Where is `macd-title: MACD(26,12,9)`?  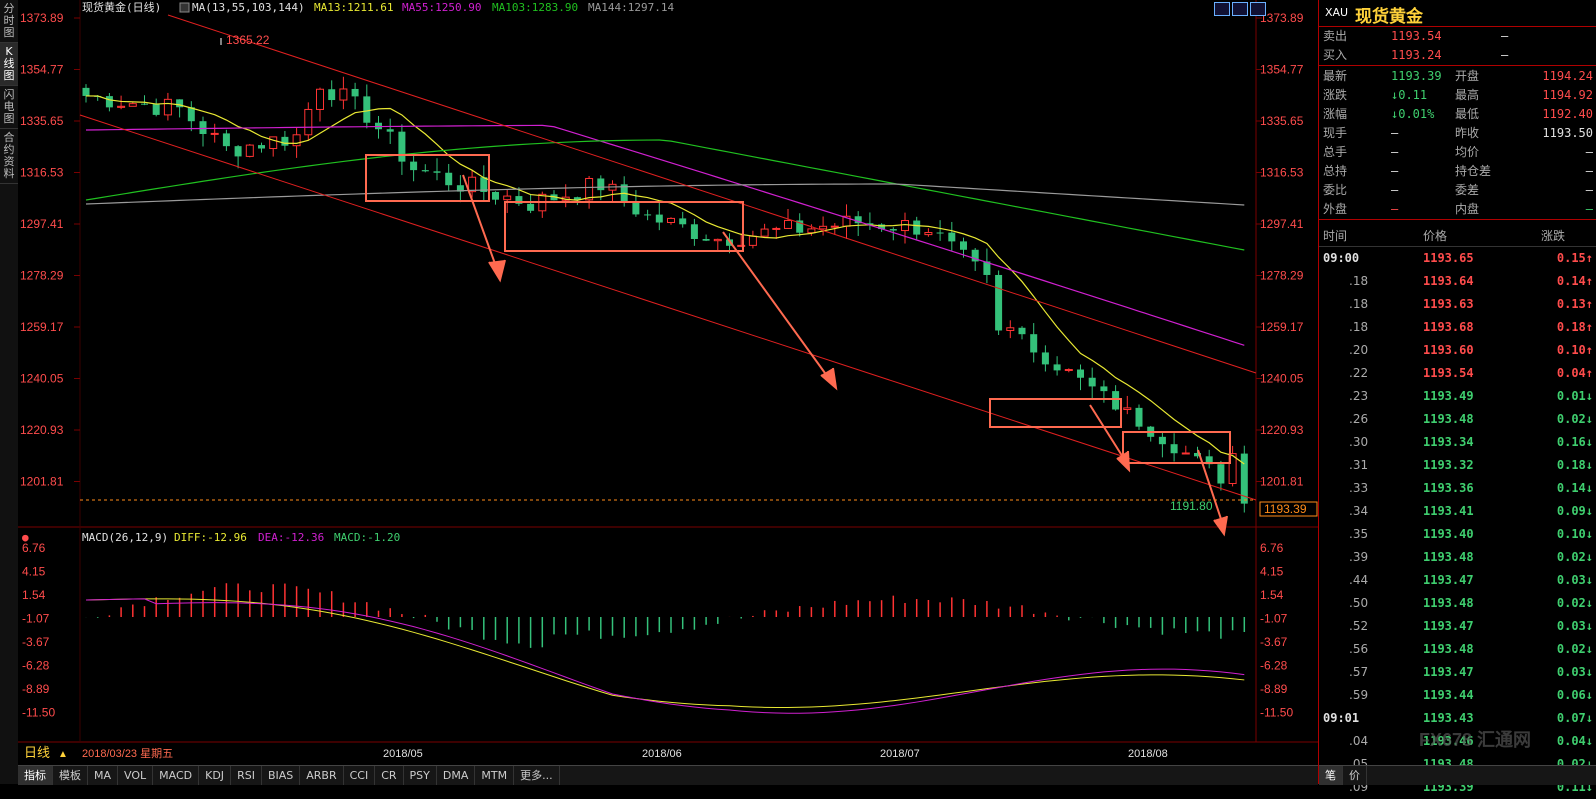 macd-title: MACD(26,12,9) is located at coordinates (125, 537).